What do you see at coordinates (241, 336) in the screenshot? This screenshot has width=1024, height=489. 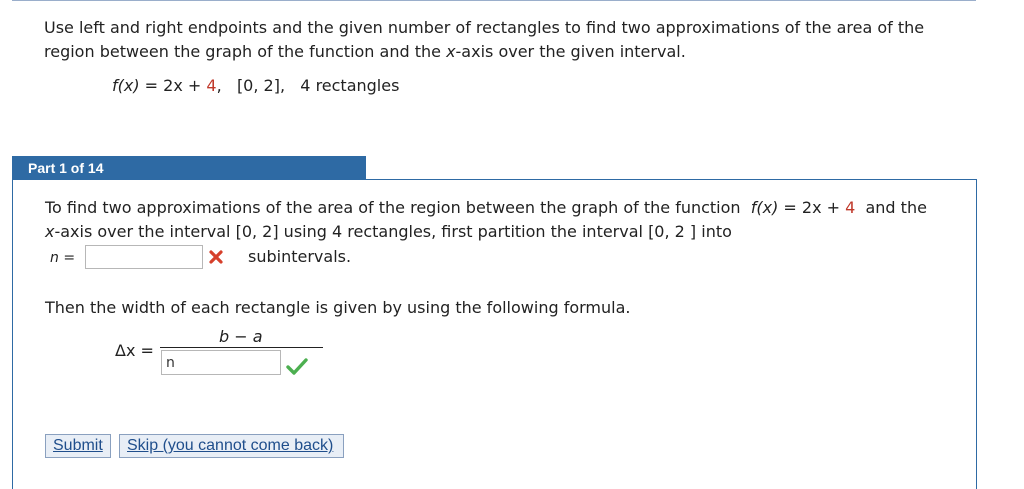 I see `fraction-numerator: b − a` at bounding box center [241, 336].